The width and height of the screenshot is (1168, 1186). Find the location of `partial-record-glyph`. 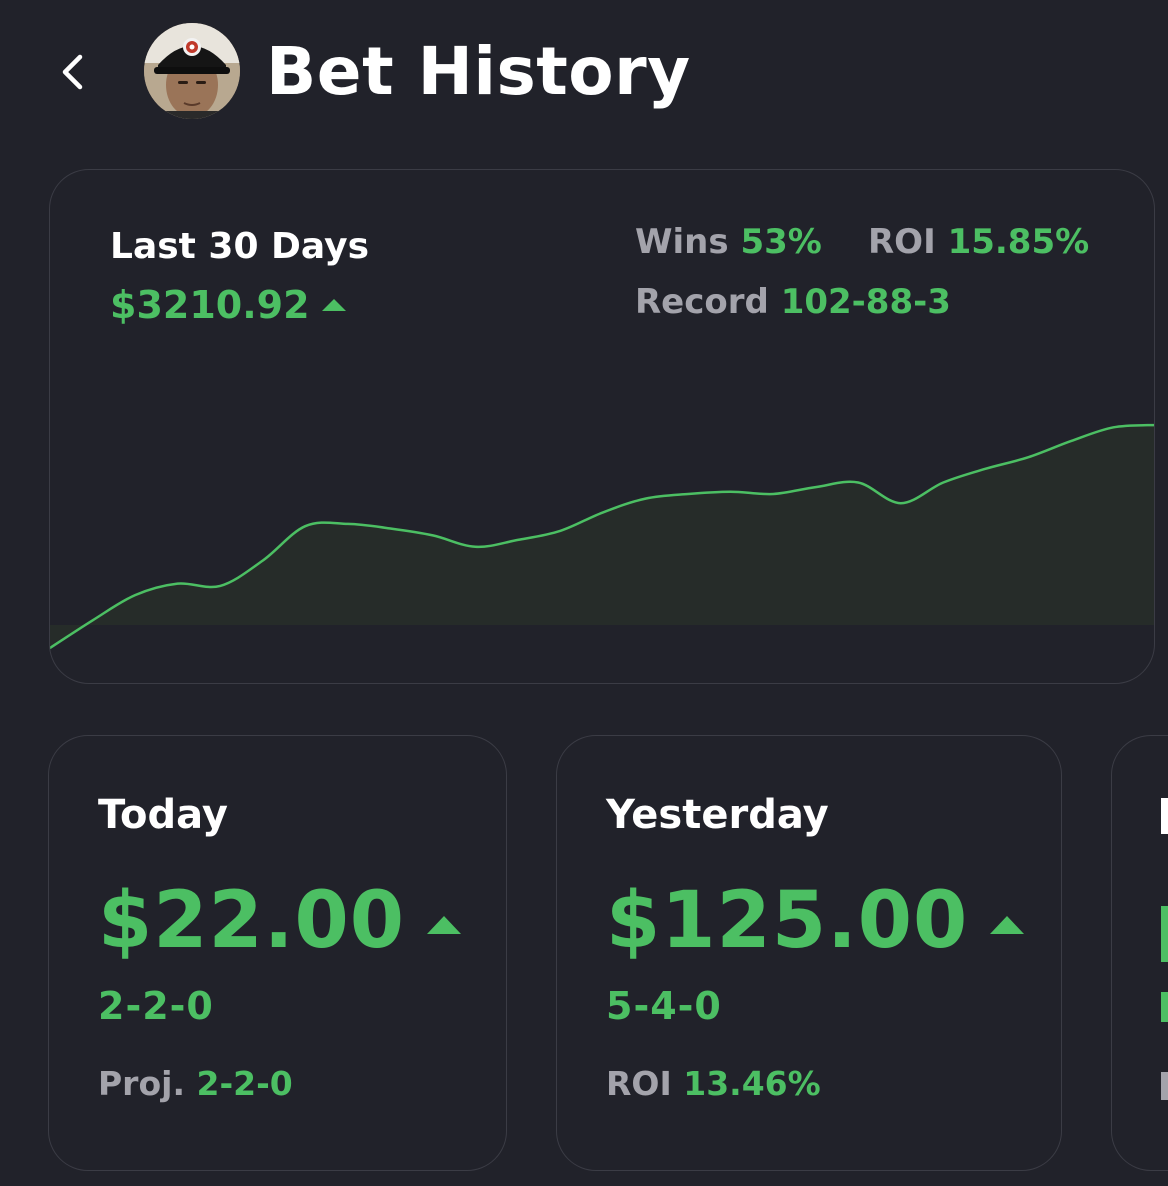

partial-record-glyph is located at coordinates (1164, 1007).